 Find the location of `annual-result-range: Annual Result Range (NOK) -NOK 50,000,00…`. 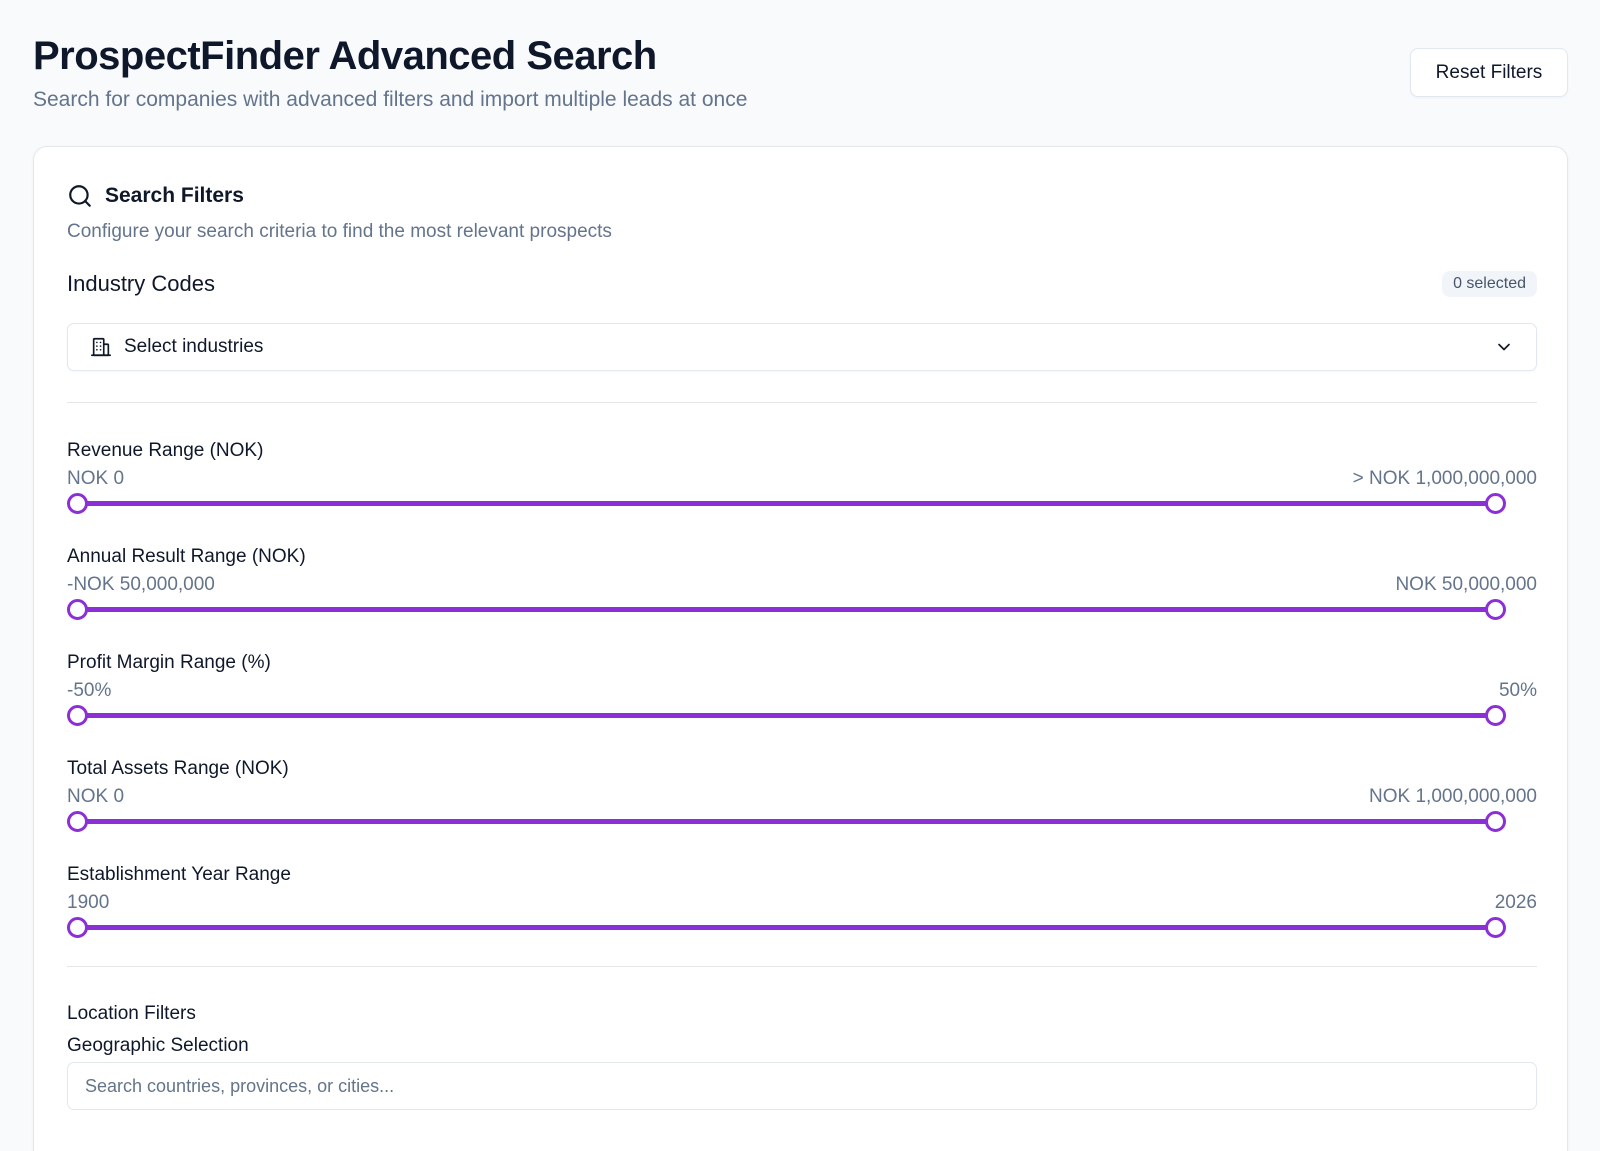

annual-result-range: Annual Result Range (NOK) -NOK 50,000,00… is located at coordinates (802, 596).